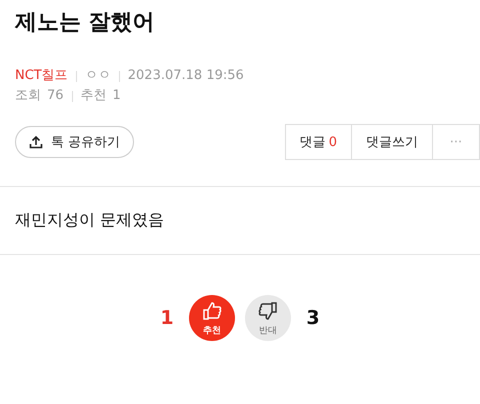 This screenshot has width=480, height=404. What do you see at coordinates (186, 76) in the screenshot?
I see `post-date: 2023.07.18 19:56` at bounding box center [186, 76].